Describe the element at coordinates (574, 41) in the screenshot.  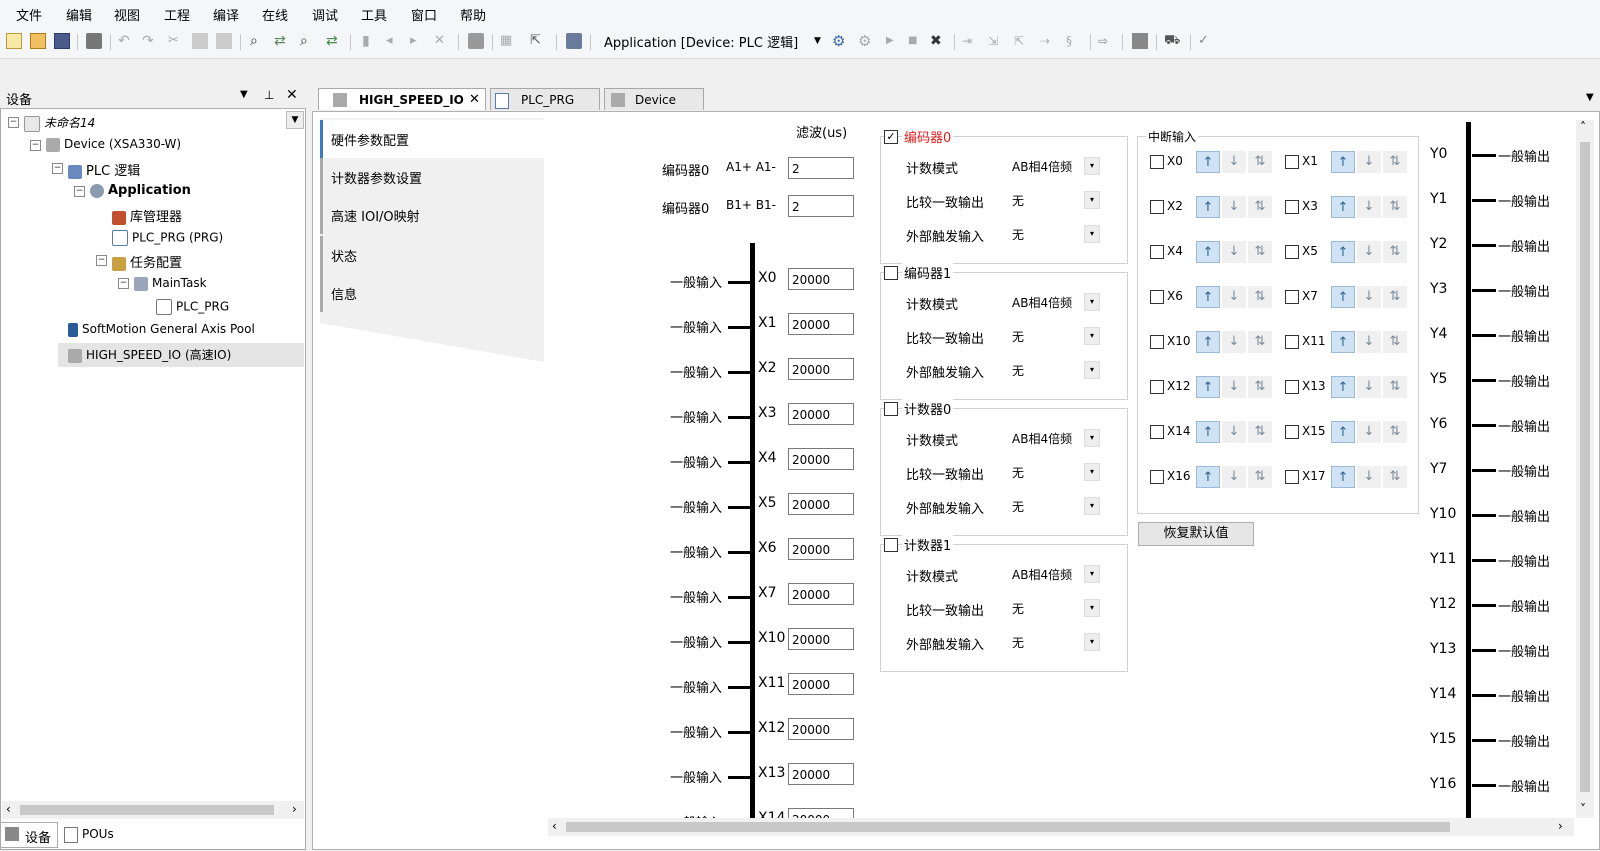
I see `calendar-icon` at that location.